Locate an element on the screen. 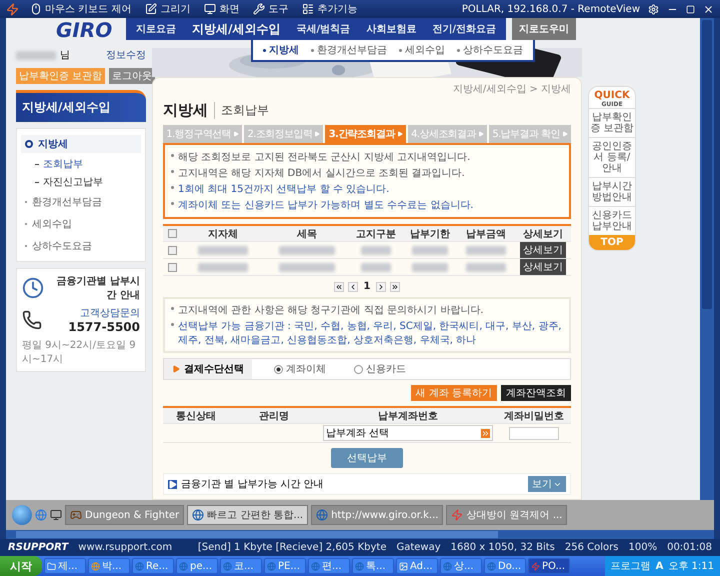 This screenshot has height=576, width=720. payment-label: 결제수단선택 is located at coordinates (208, 369).